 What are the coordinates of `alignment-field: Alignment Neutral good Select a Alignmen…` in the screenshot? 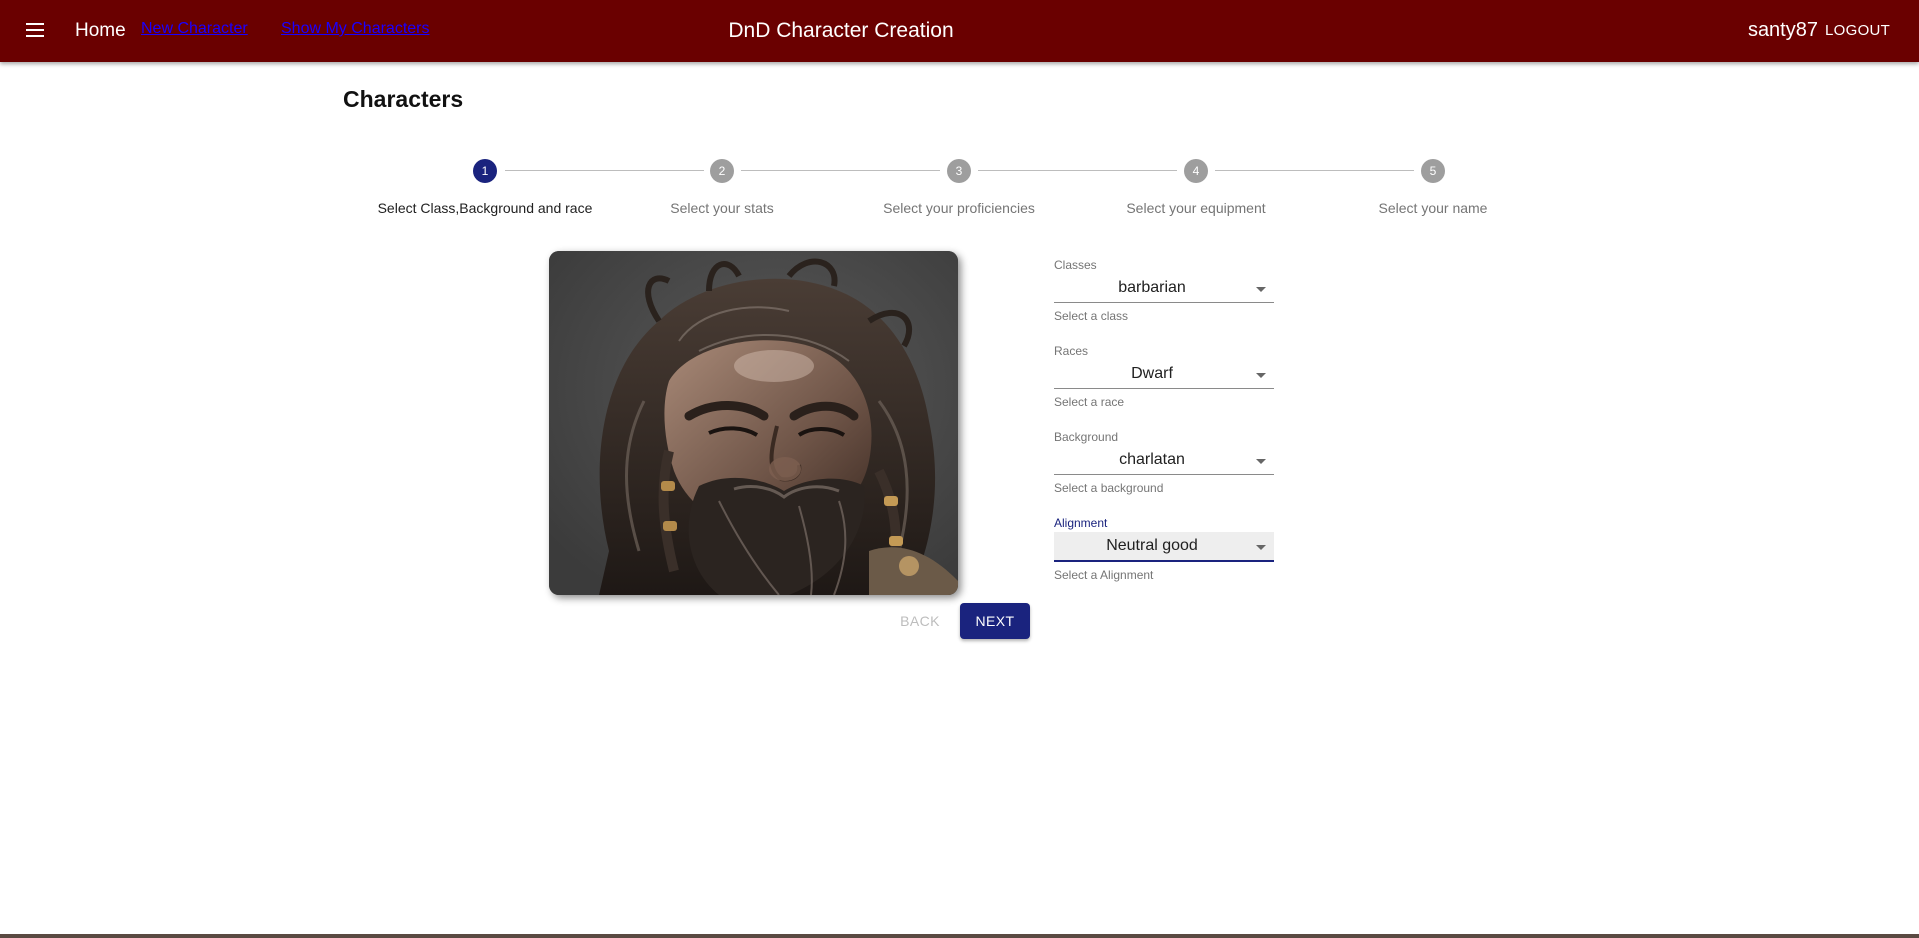 It's located at (1164, 549).